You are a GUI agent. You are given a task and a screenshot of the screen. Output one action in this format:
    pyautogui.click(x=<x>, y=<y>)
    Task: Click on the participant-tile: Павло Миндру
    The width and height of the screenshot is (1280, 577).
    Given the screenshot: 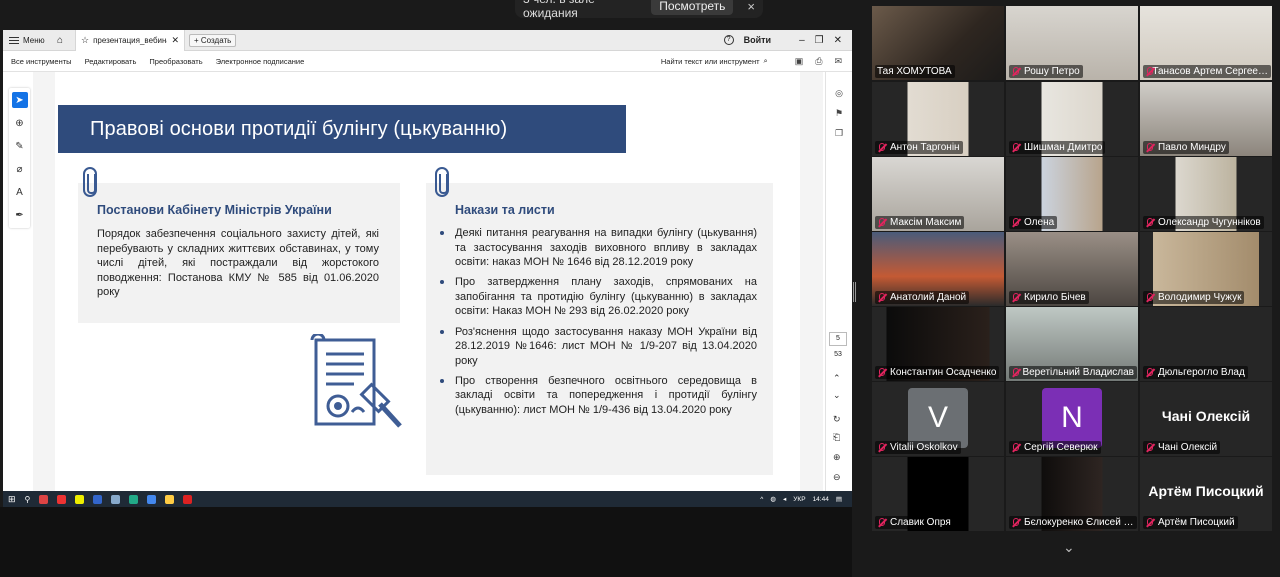 What is the action you would take?
    pyautogui.click(x=1206, y=119)
    